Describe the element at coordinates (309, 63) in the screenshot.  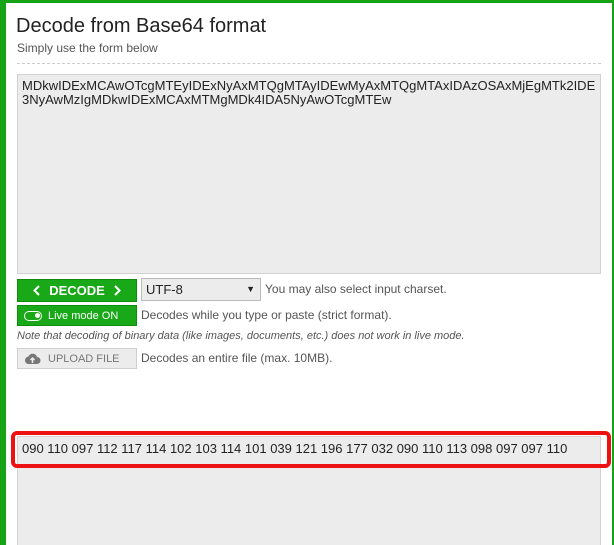
I see `divider` at that location.